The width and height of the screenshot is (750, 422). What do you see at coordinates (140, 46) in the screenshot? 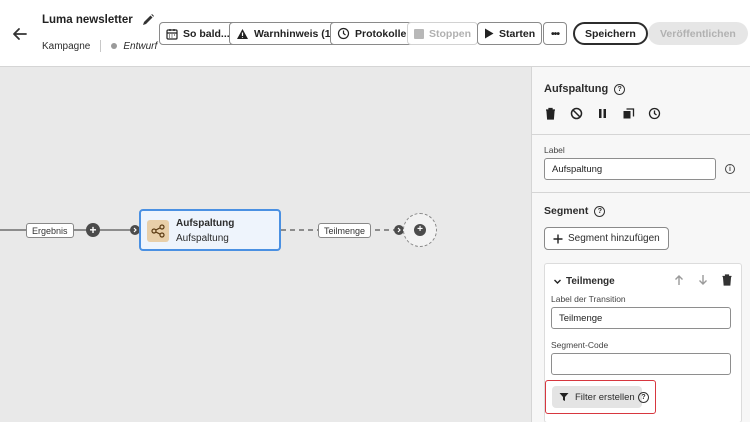
I see `status-badge: Entwurf` at bounding box center [140, 46].